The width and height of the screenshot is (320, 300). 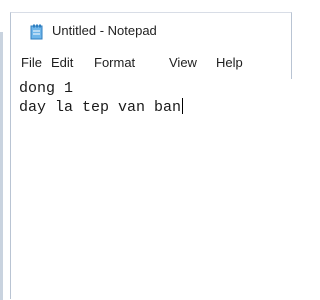 What do you see at coordinates (114, 62) in the screenshot?
I see `menu-format: Format` at bounding box center [114, 62].